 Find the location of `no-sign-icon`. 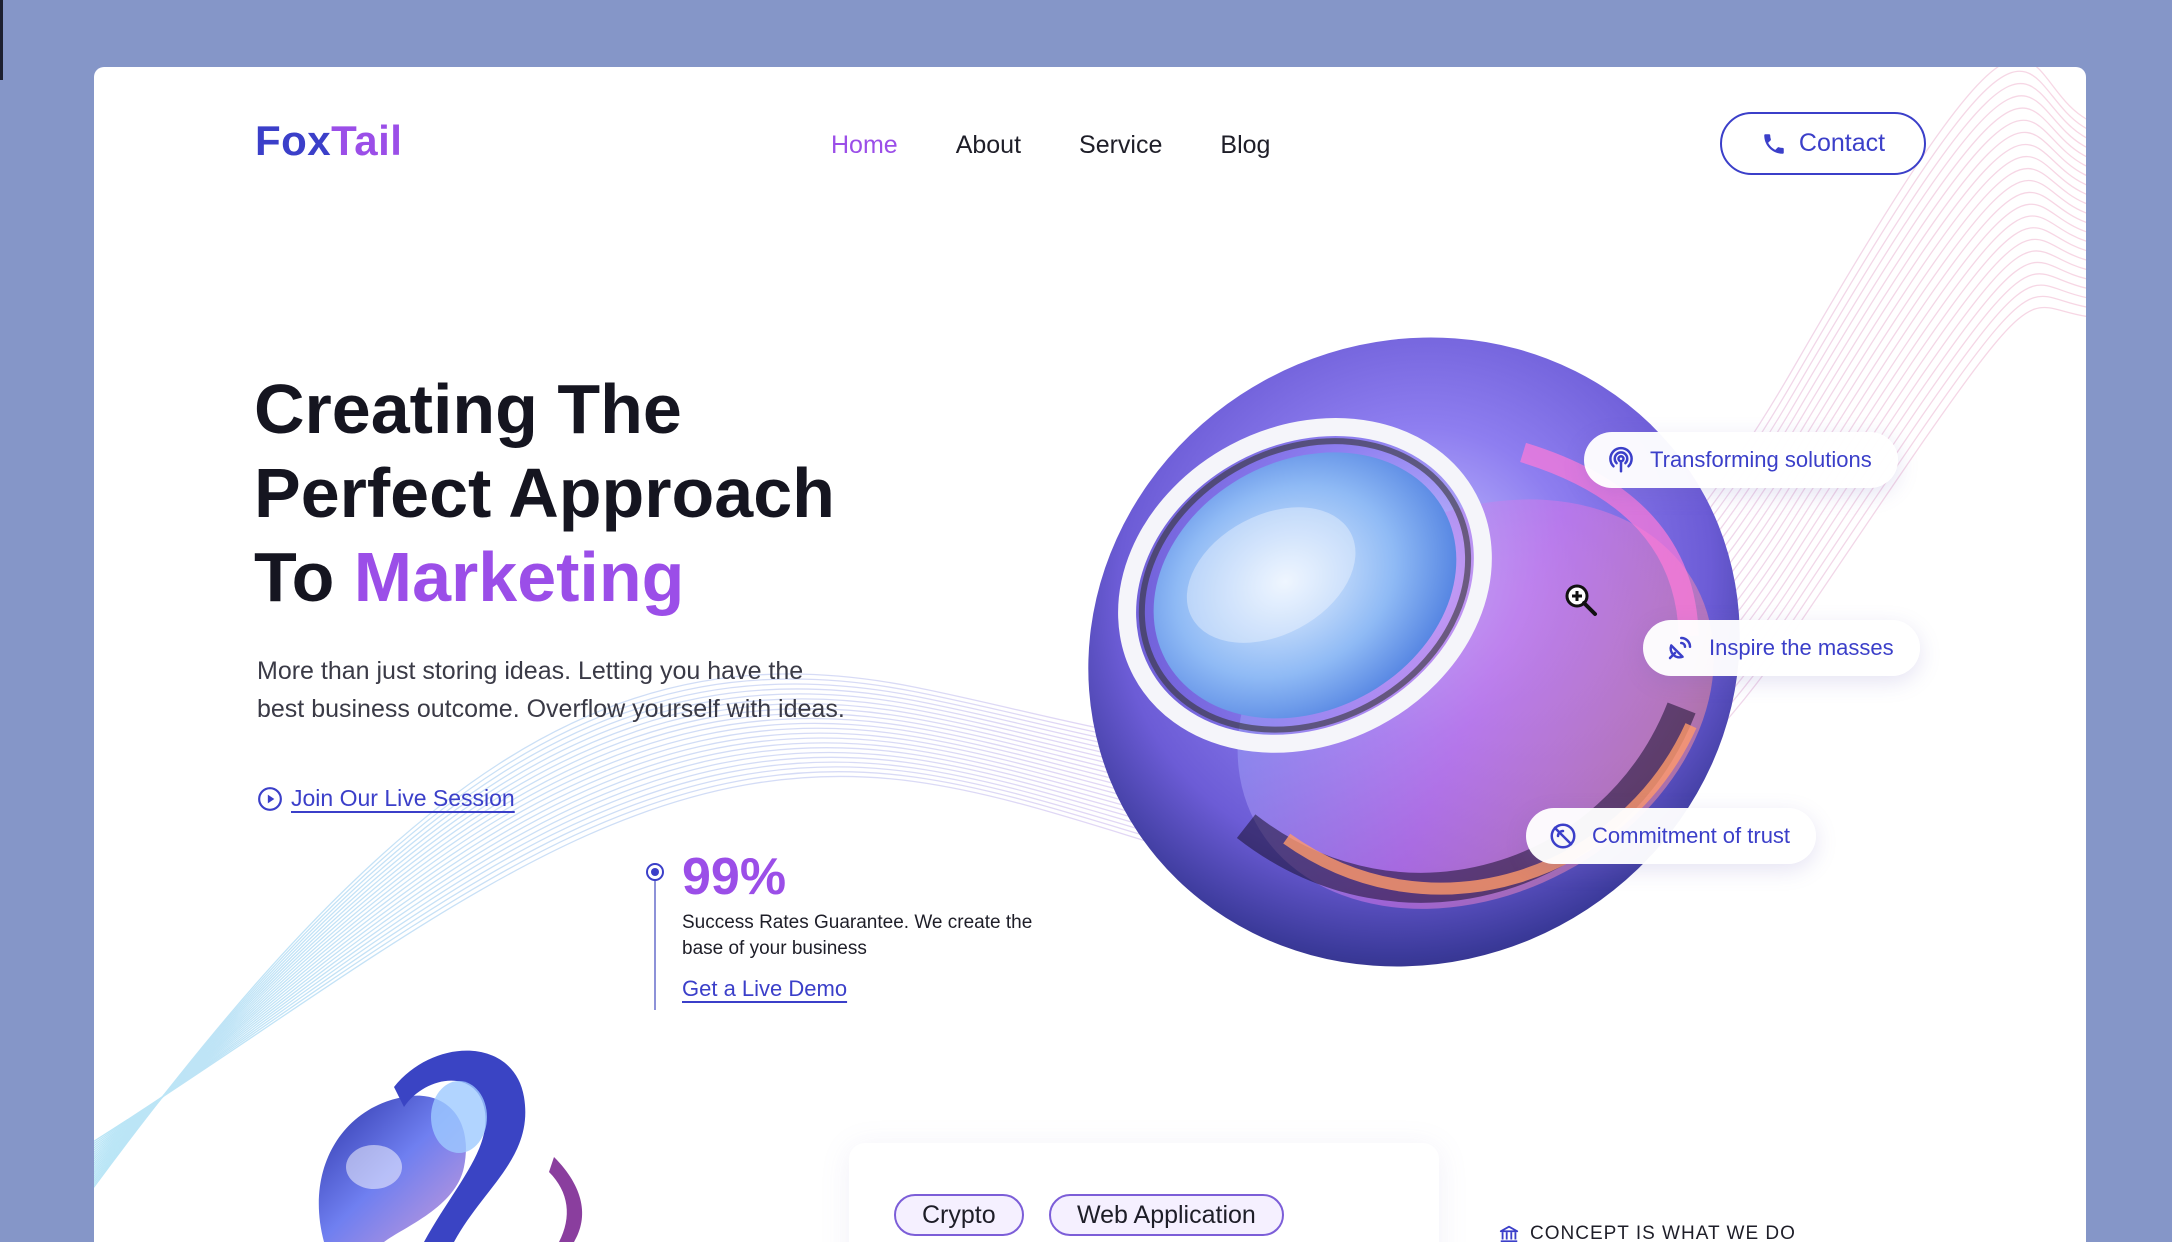

no-sign-icon is located at coordinates (1563, 836).